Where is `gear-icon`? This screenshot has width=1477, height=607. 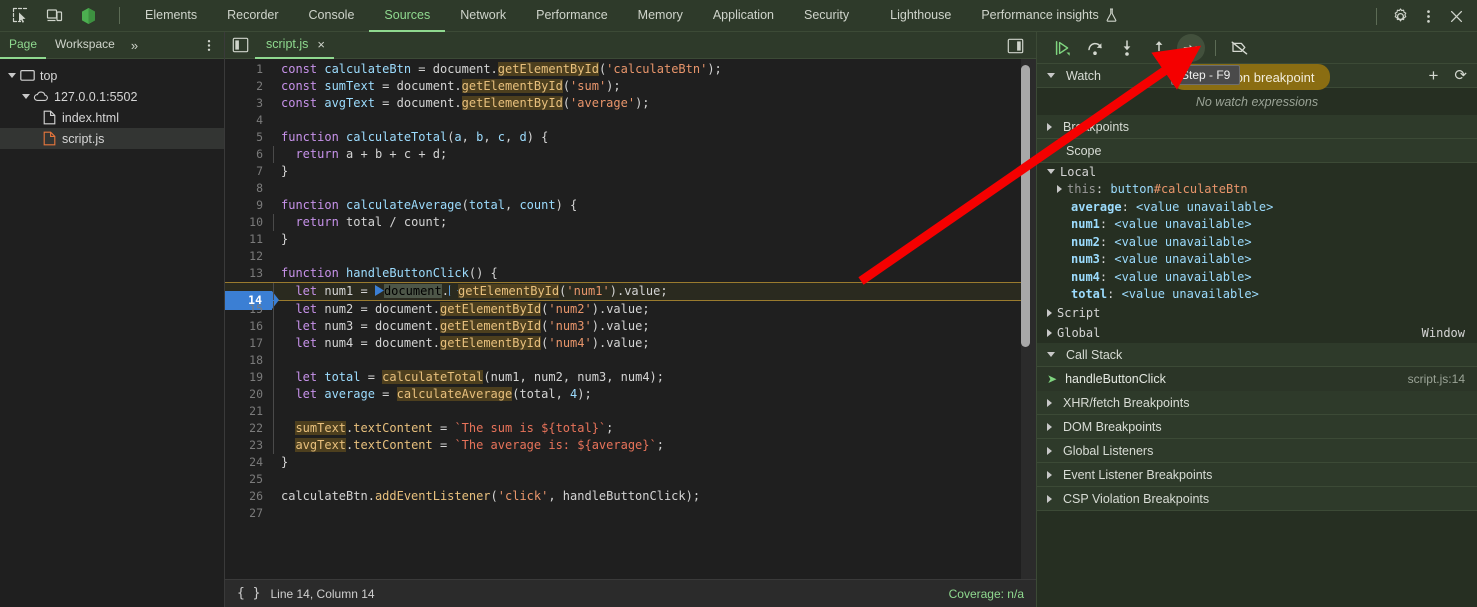 gear-icon is located at coordinates (1400, 16).